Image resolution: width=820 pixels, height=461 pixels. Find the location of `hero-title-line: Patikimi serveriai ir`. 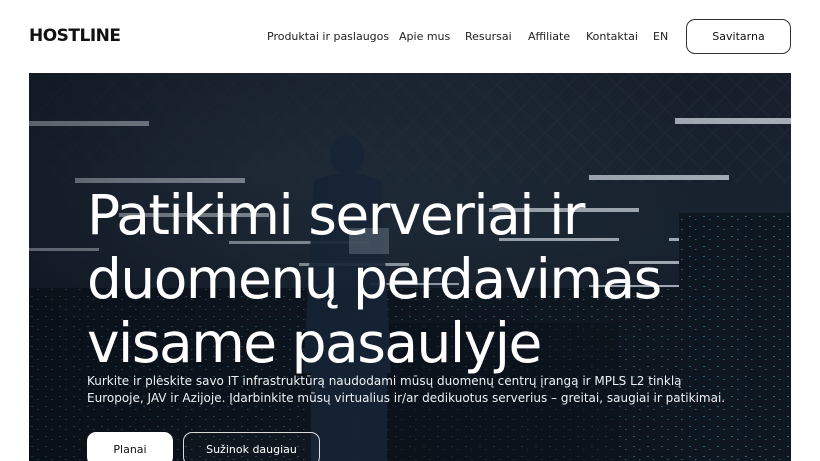

hero-title-line: Patikimi serveriai ir is located at coordinates (336, 215).